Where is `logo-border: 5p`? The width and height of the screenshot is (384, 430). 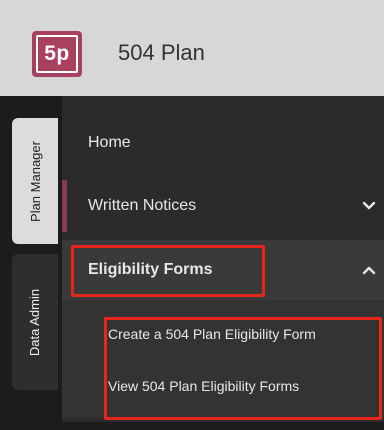
logo-border: 5p is located at coordinates (57, 54).